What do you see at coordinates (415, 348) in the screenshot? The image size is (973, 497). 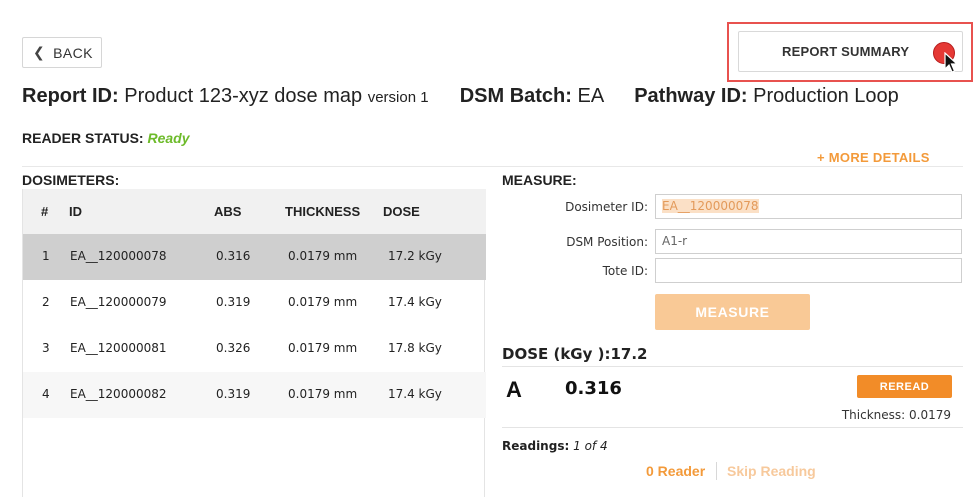 I see `cell-dose: 17.8 kGy` at bounding box center [415, 348].